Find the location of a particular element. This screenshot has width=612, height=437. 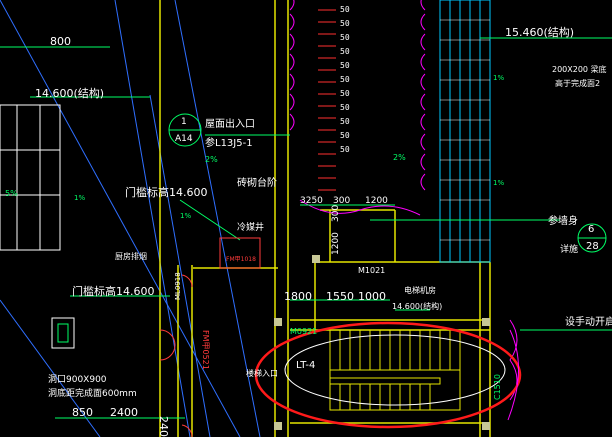

slope-pct-2b: 2% is located at coordinates (399, 157).